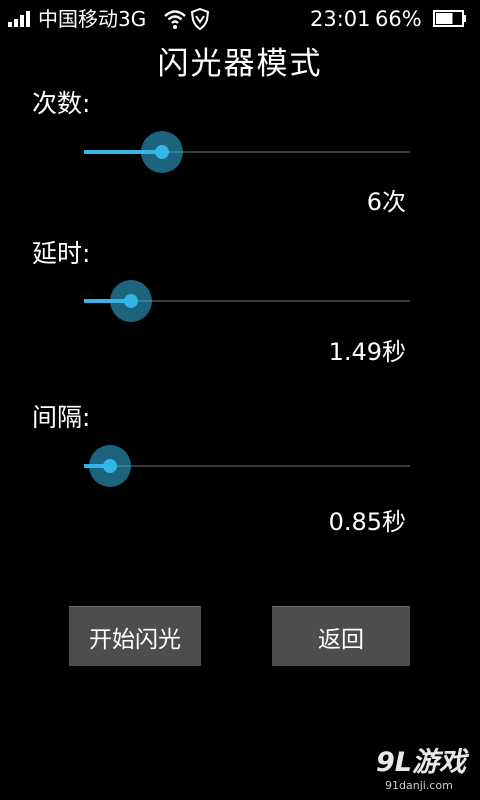 The image size is (480, 800). I want to click on count-label: 次数:, so click(61, 103).